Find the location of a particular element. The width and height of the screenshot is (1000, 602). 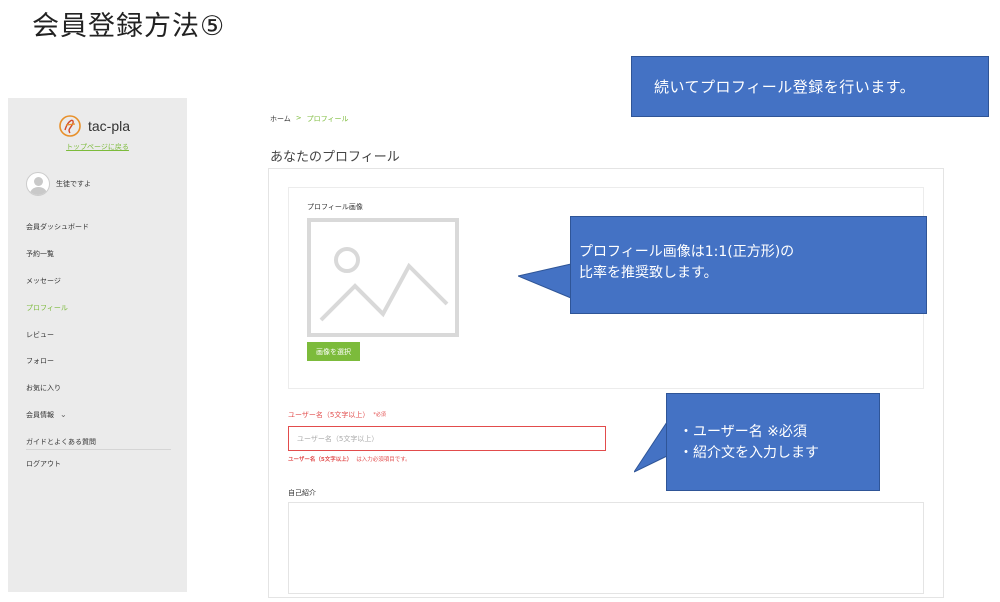

username-error: ユーザー名（5文字以上） は入力必須項目です。 is located at coordinates (349, 459).